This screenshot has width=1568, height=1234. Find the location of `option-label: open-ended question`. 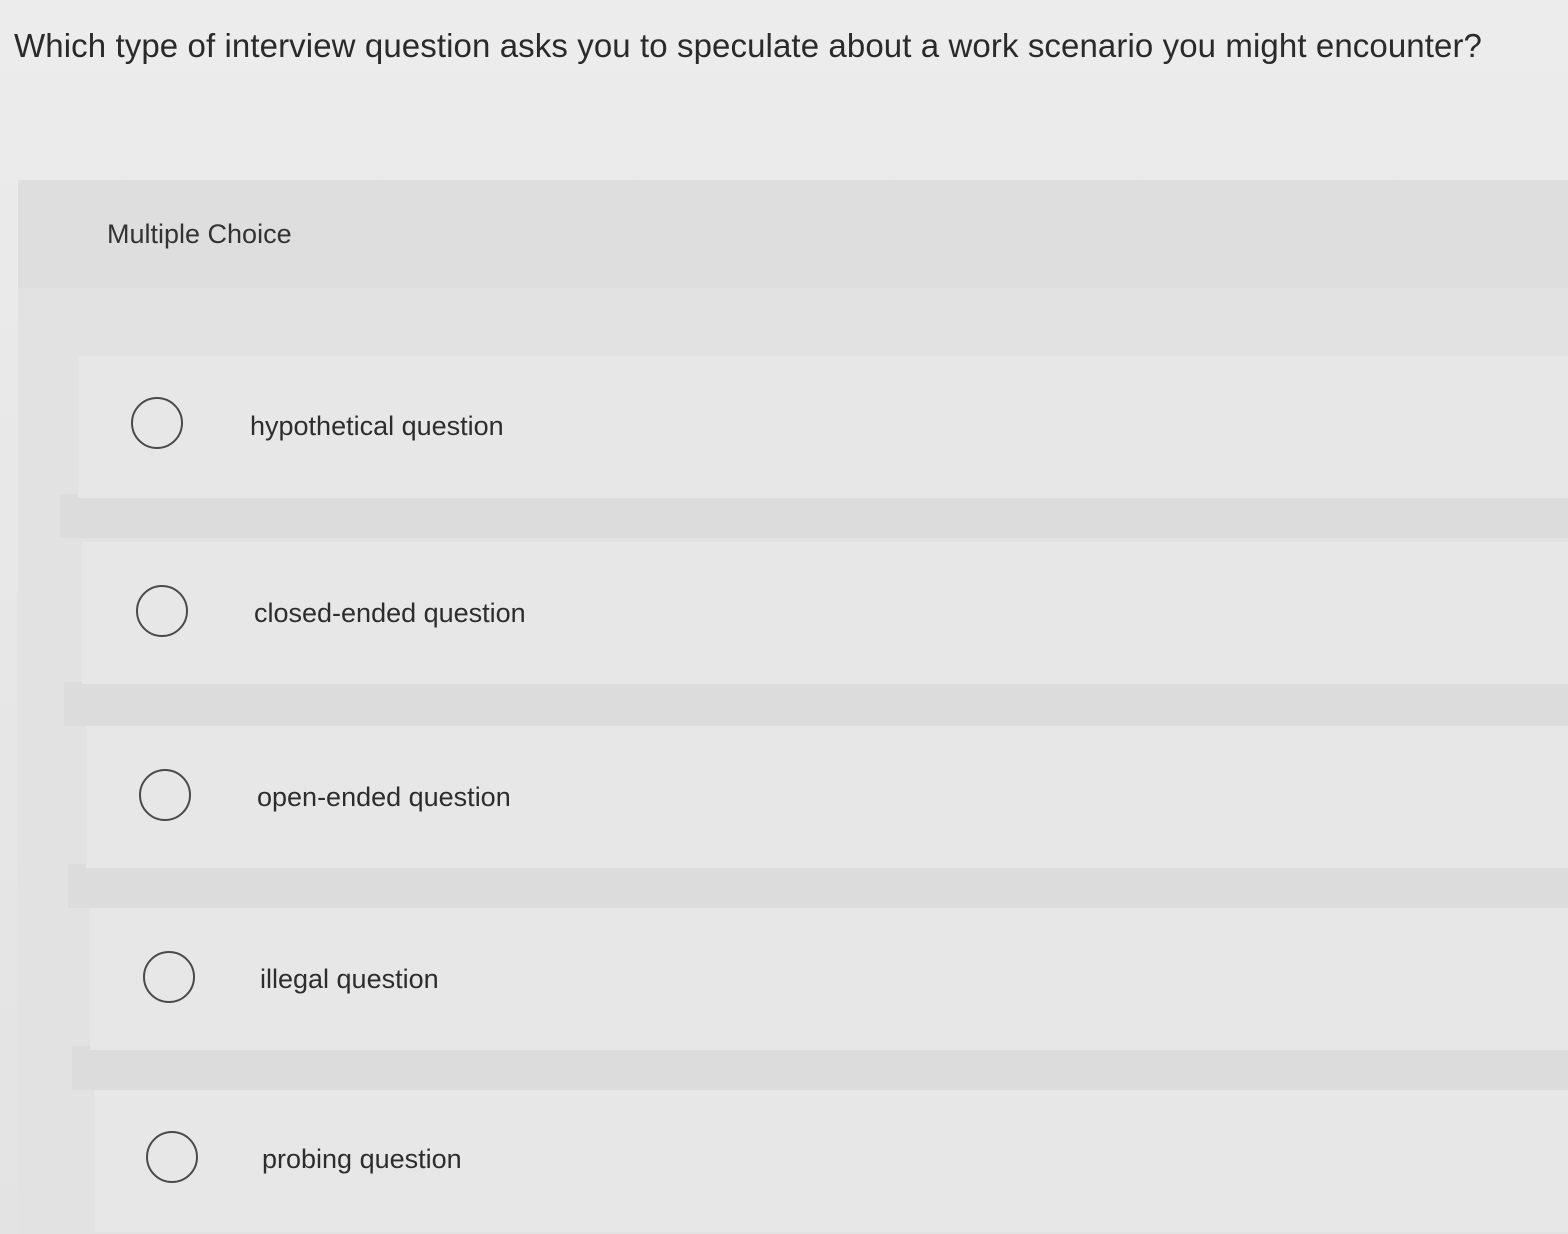

option-label: open-ended question is located at coordinates (384, 797).